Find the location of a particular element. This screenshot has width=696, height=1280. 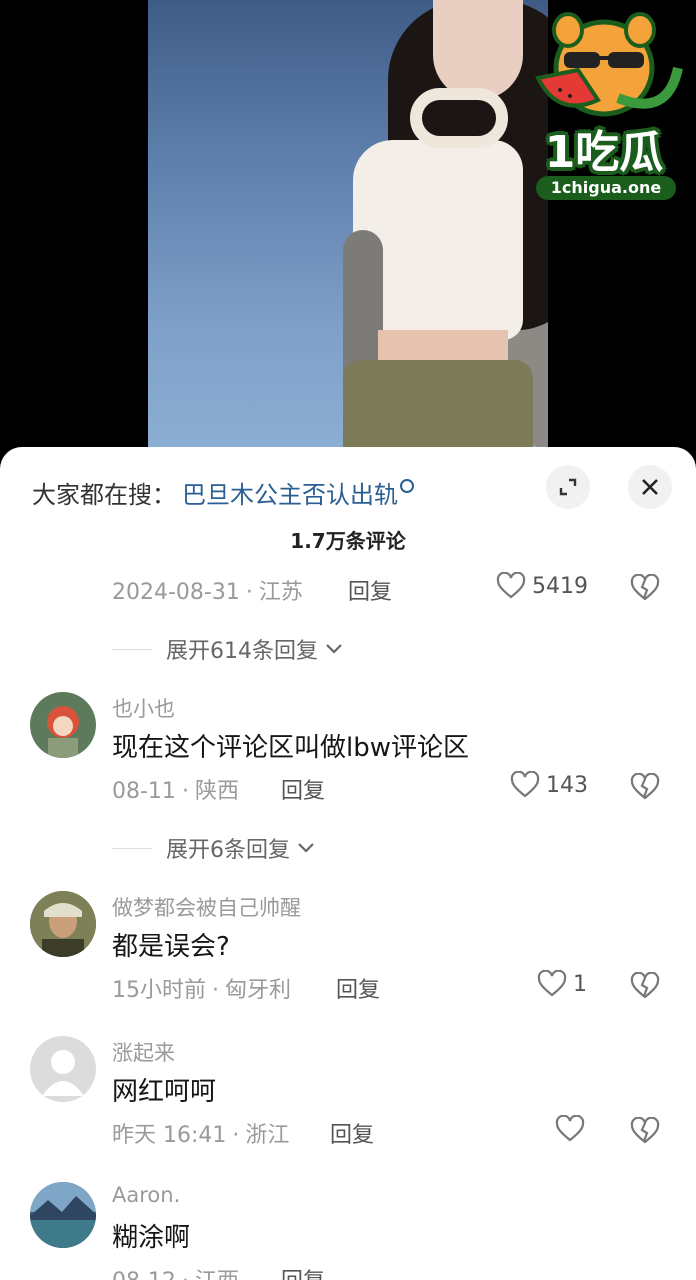

comment-username: 涨起来 is located at coordinates (143, 1052).